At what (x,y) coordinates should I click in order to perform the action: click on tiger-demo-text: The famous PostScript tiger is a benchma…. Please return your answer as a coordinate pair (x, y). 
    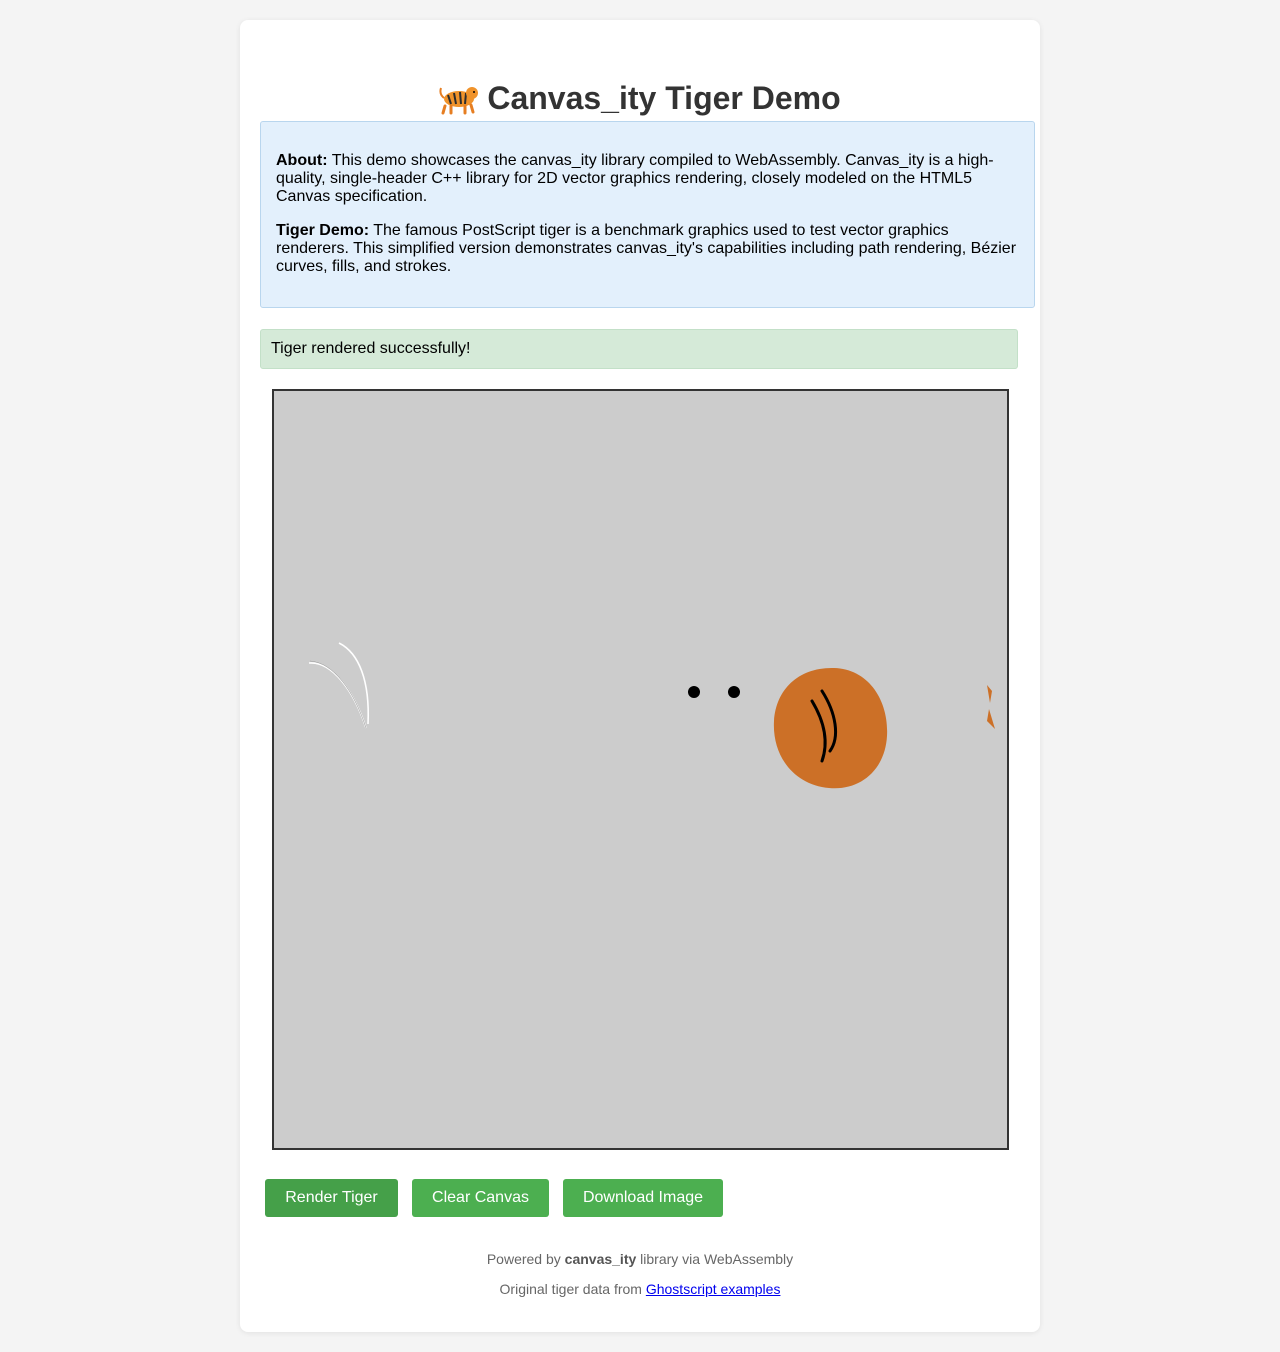
    Looking at the image, I should click on (646, 248).